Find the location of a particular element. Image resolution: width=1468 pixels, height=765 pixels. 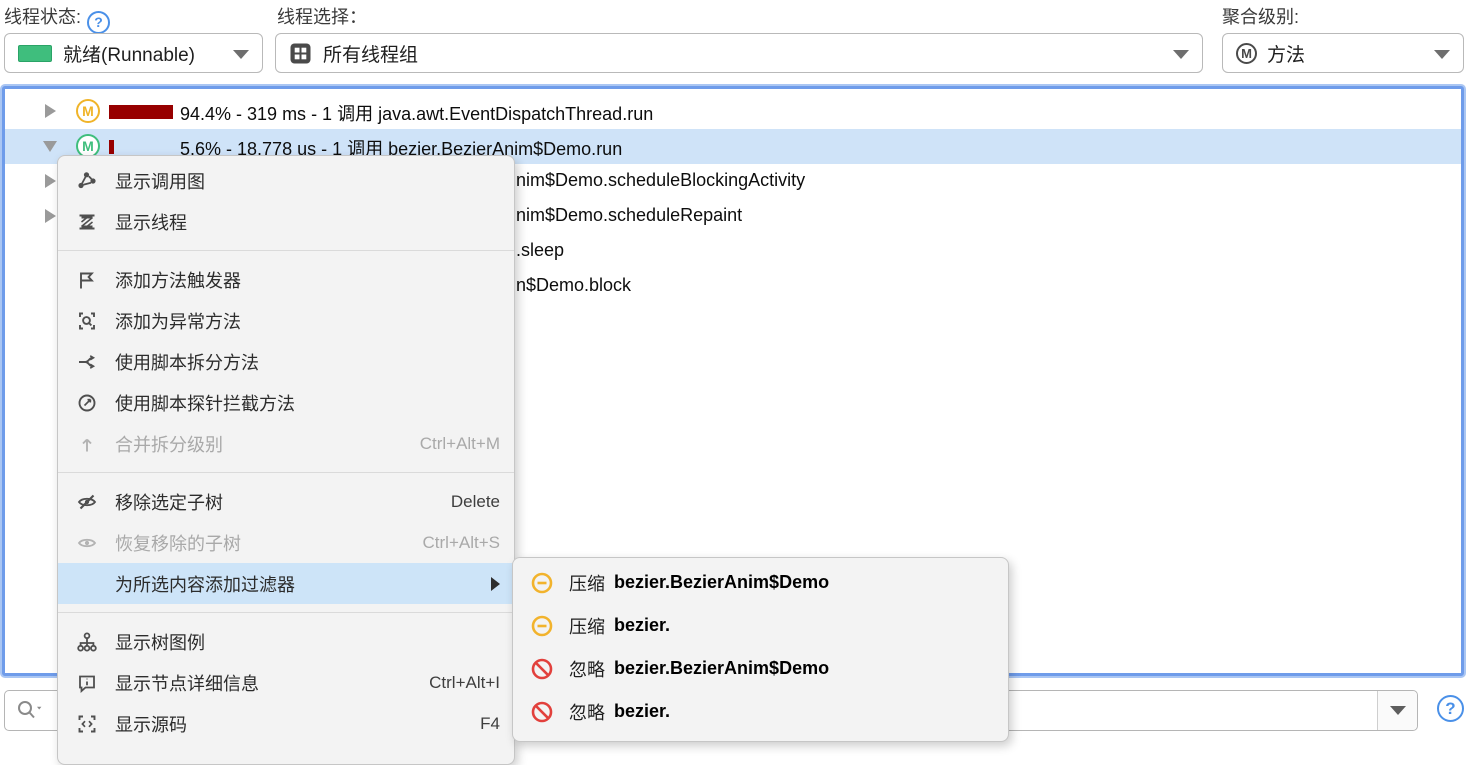

threads-icon is located at coordinates (87, 222).